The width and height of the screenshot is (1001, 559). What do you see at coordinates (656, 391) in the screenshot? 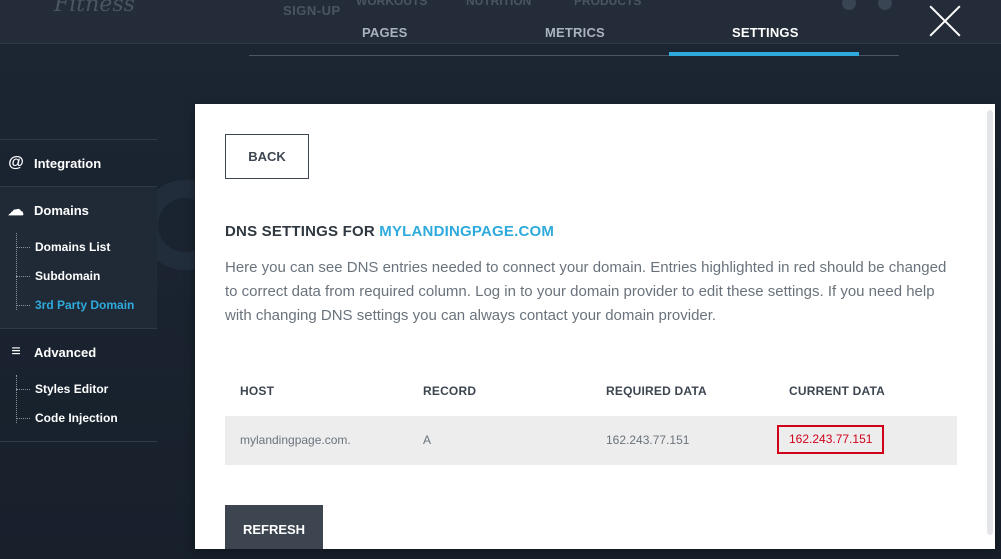
I see `column-header-required-data: REQUIRED DATA` at bounding box center [656, 391].